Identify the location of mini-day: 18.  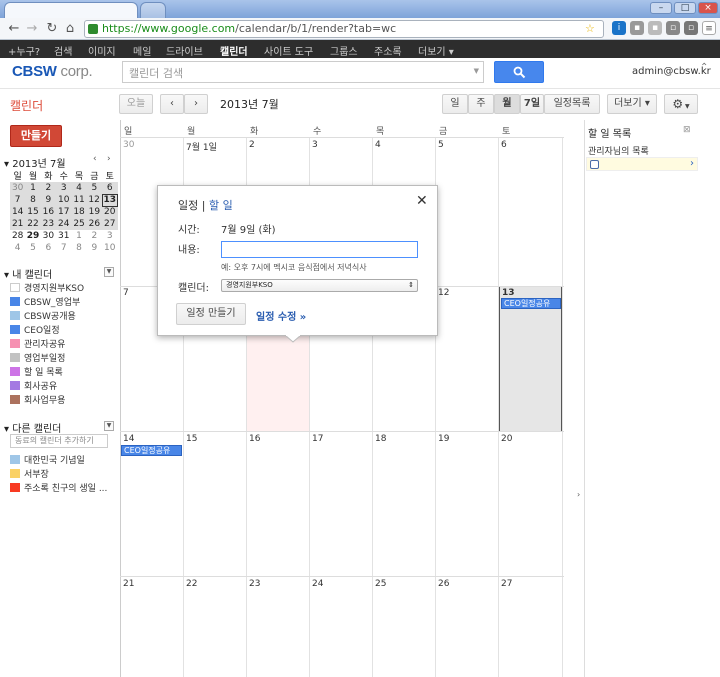
(79, 212).